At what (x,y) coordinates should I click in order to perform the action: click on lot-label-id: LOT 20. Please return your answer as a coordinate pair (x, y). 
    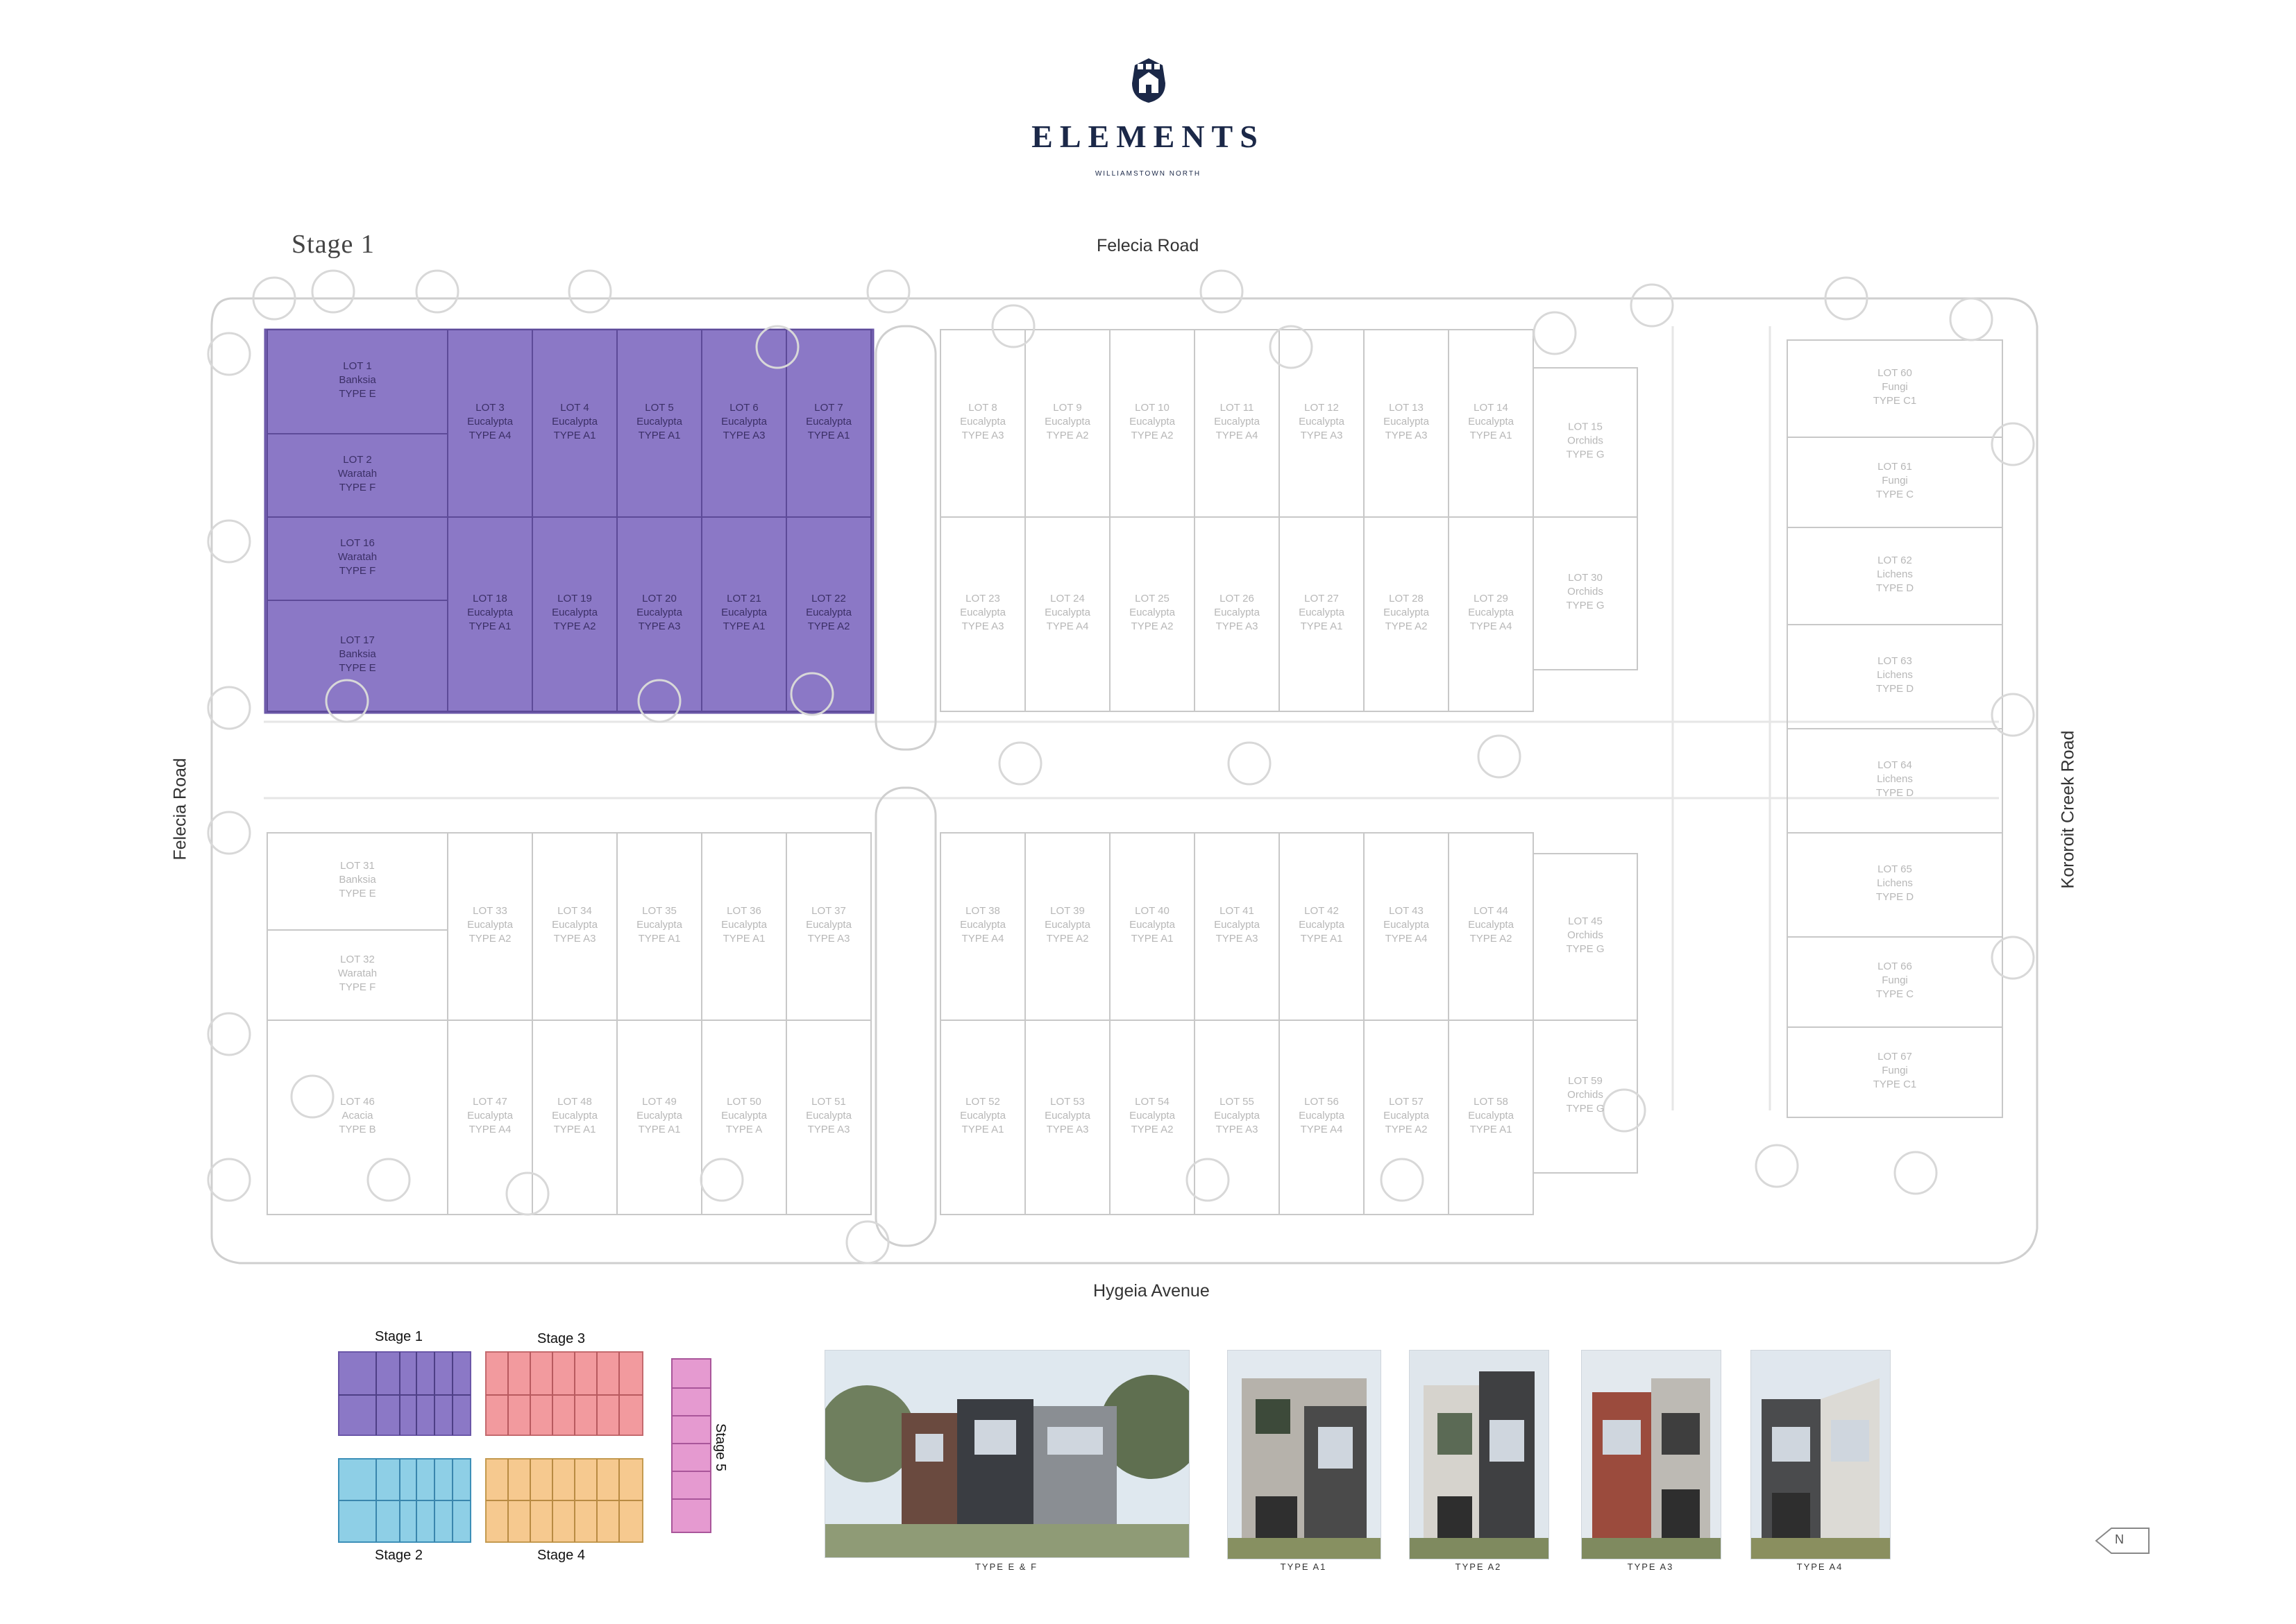
    Looking at the image, I should click on (659, 598).